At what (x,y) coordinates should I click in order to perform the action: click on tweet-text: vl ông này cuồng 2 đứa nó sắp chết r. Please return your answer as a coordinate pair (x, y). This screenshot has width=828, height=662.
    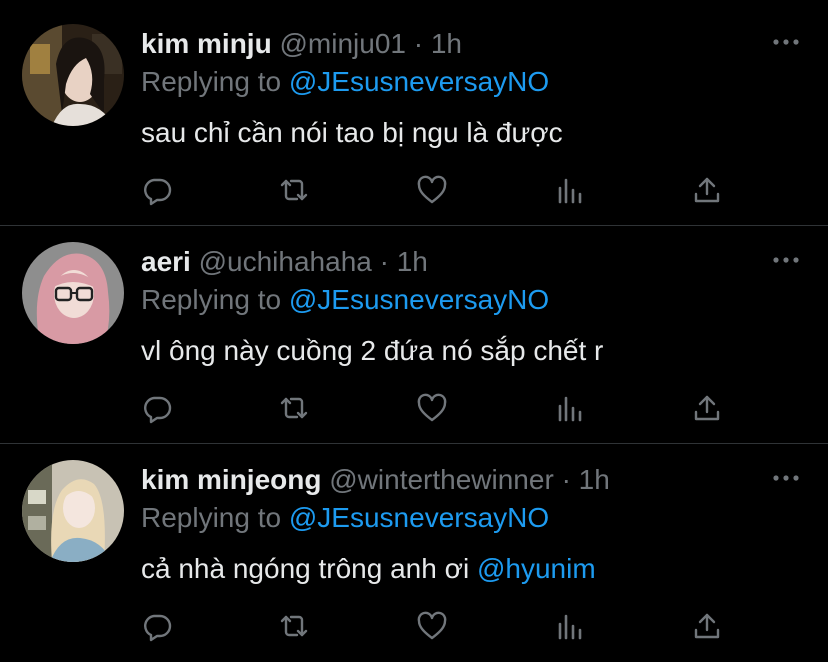
    Looking at the image, I should click on (372, 351).